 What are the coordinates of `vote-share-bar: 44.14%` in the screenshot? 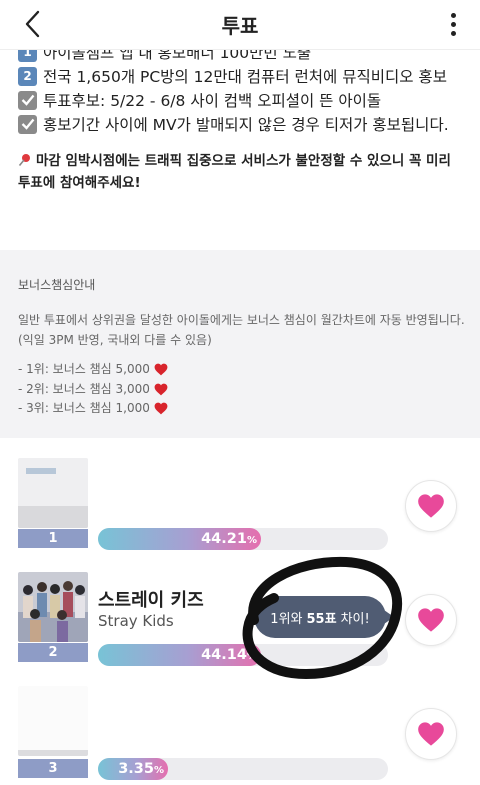 It's located at (243, 655).